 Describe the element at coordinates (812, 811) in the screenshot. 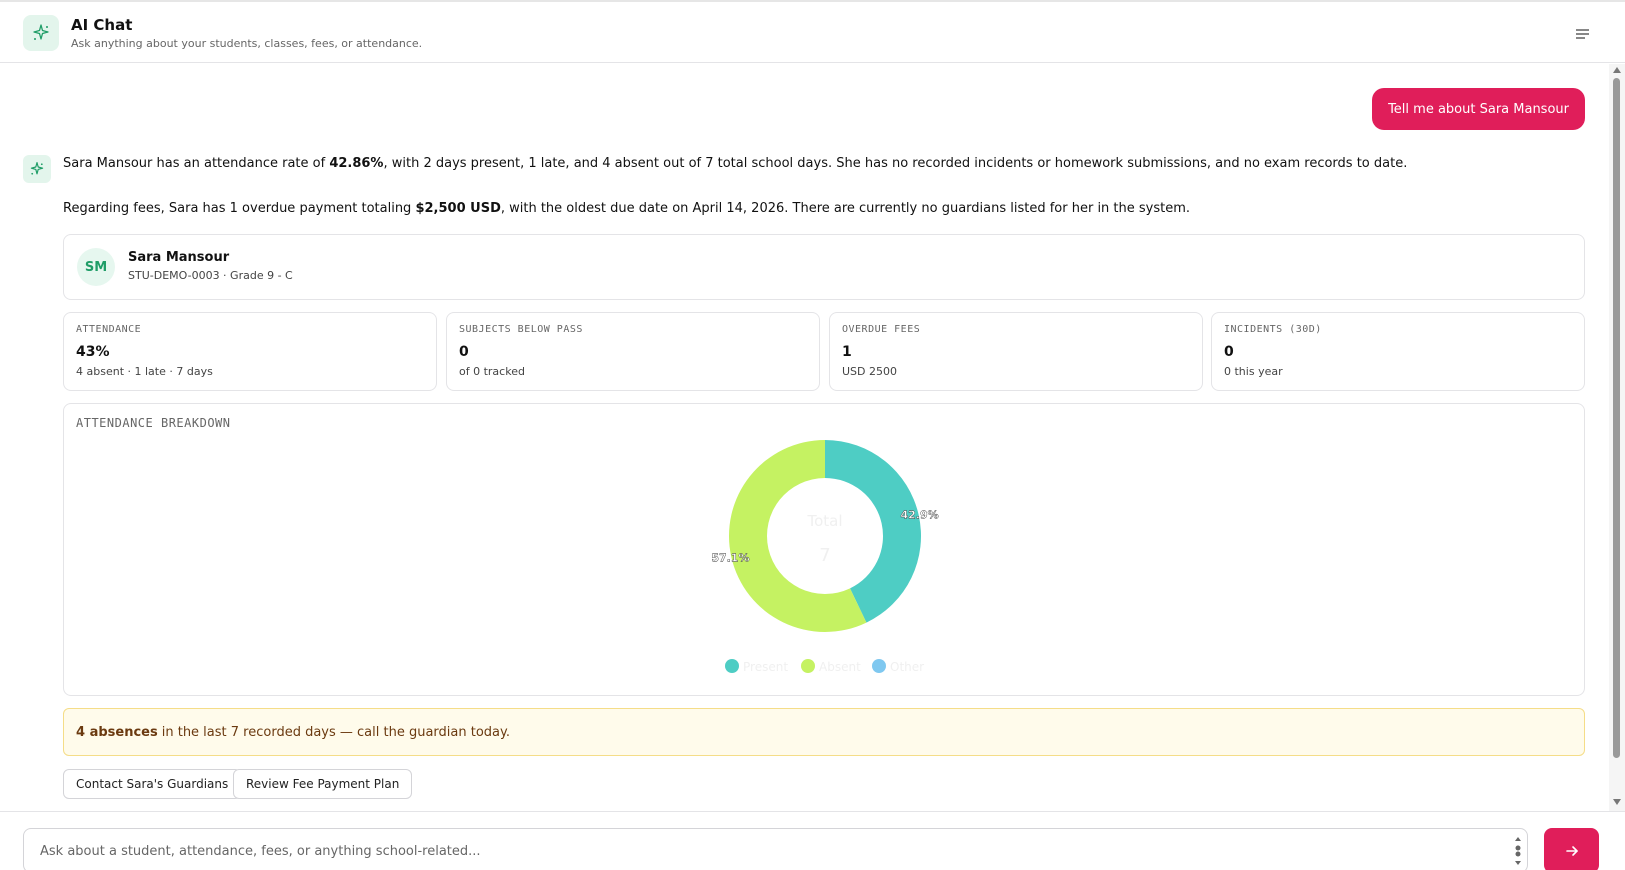

I see `composer-divider` at that location.